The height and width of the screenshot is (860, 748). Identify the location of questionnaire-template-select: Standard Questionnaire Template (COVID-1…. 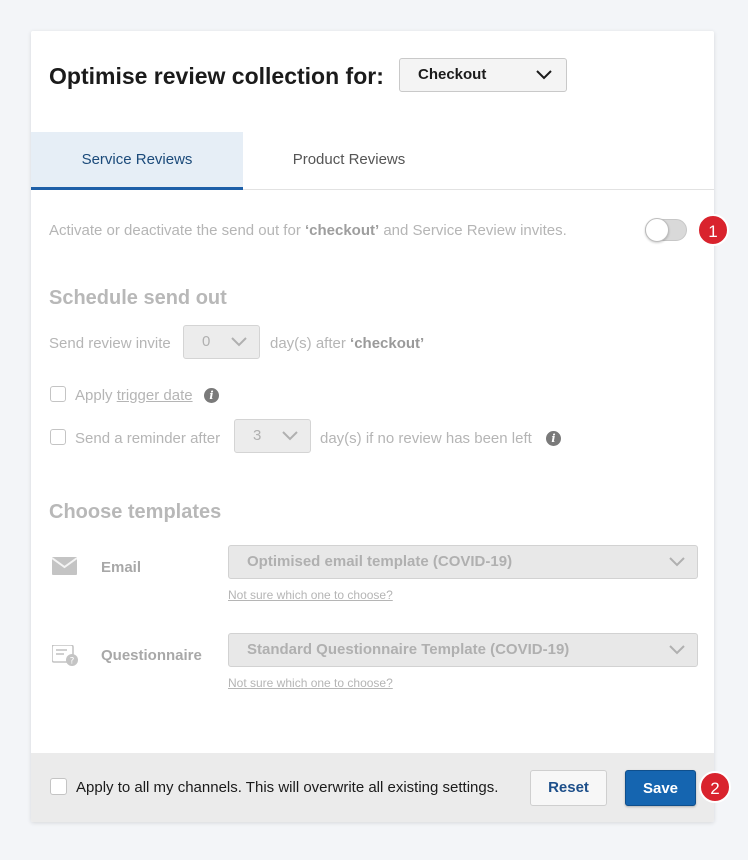
(463, 650).